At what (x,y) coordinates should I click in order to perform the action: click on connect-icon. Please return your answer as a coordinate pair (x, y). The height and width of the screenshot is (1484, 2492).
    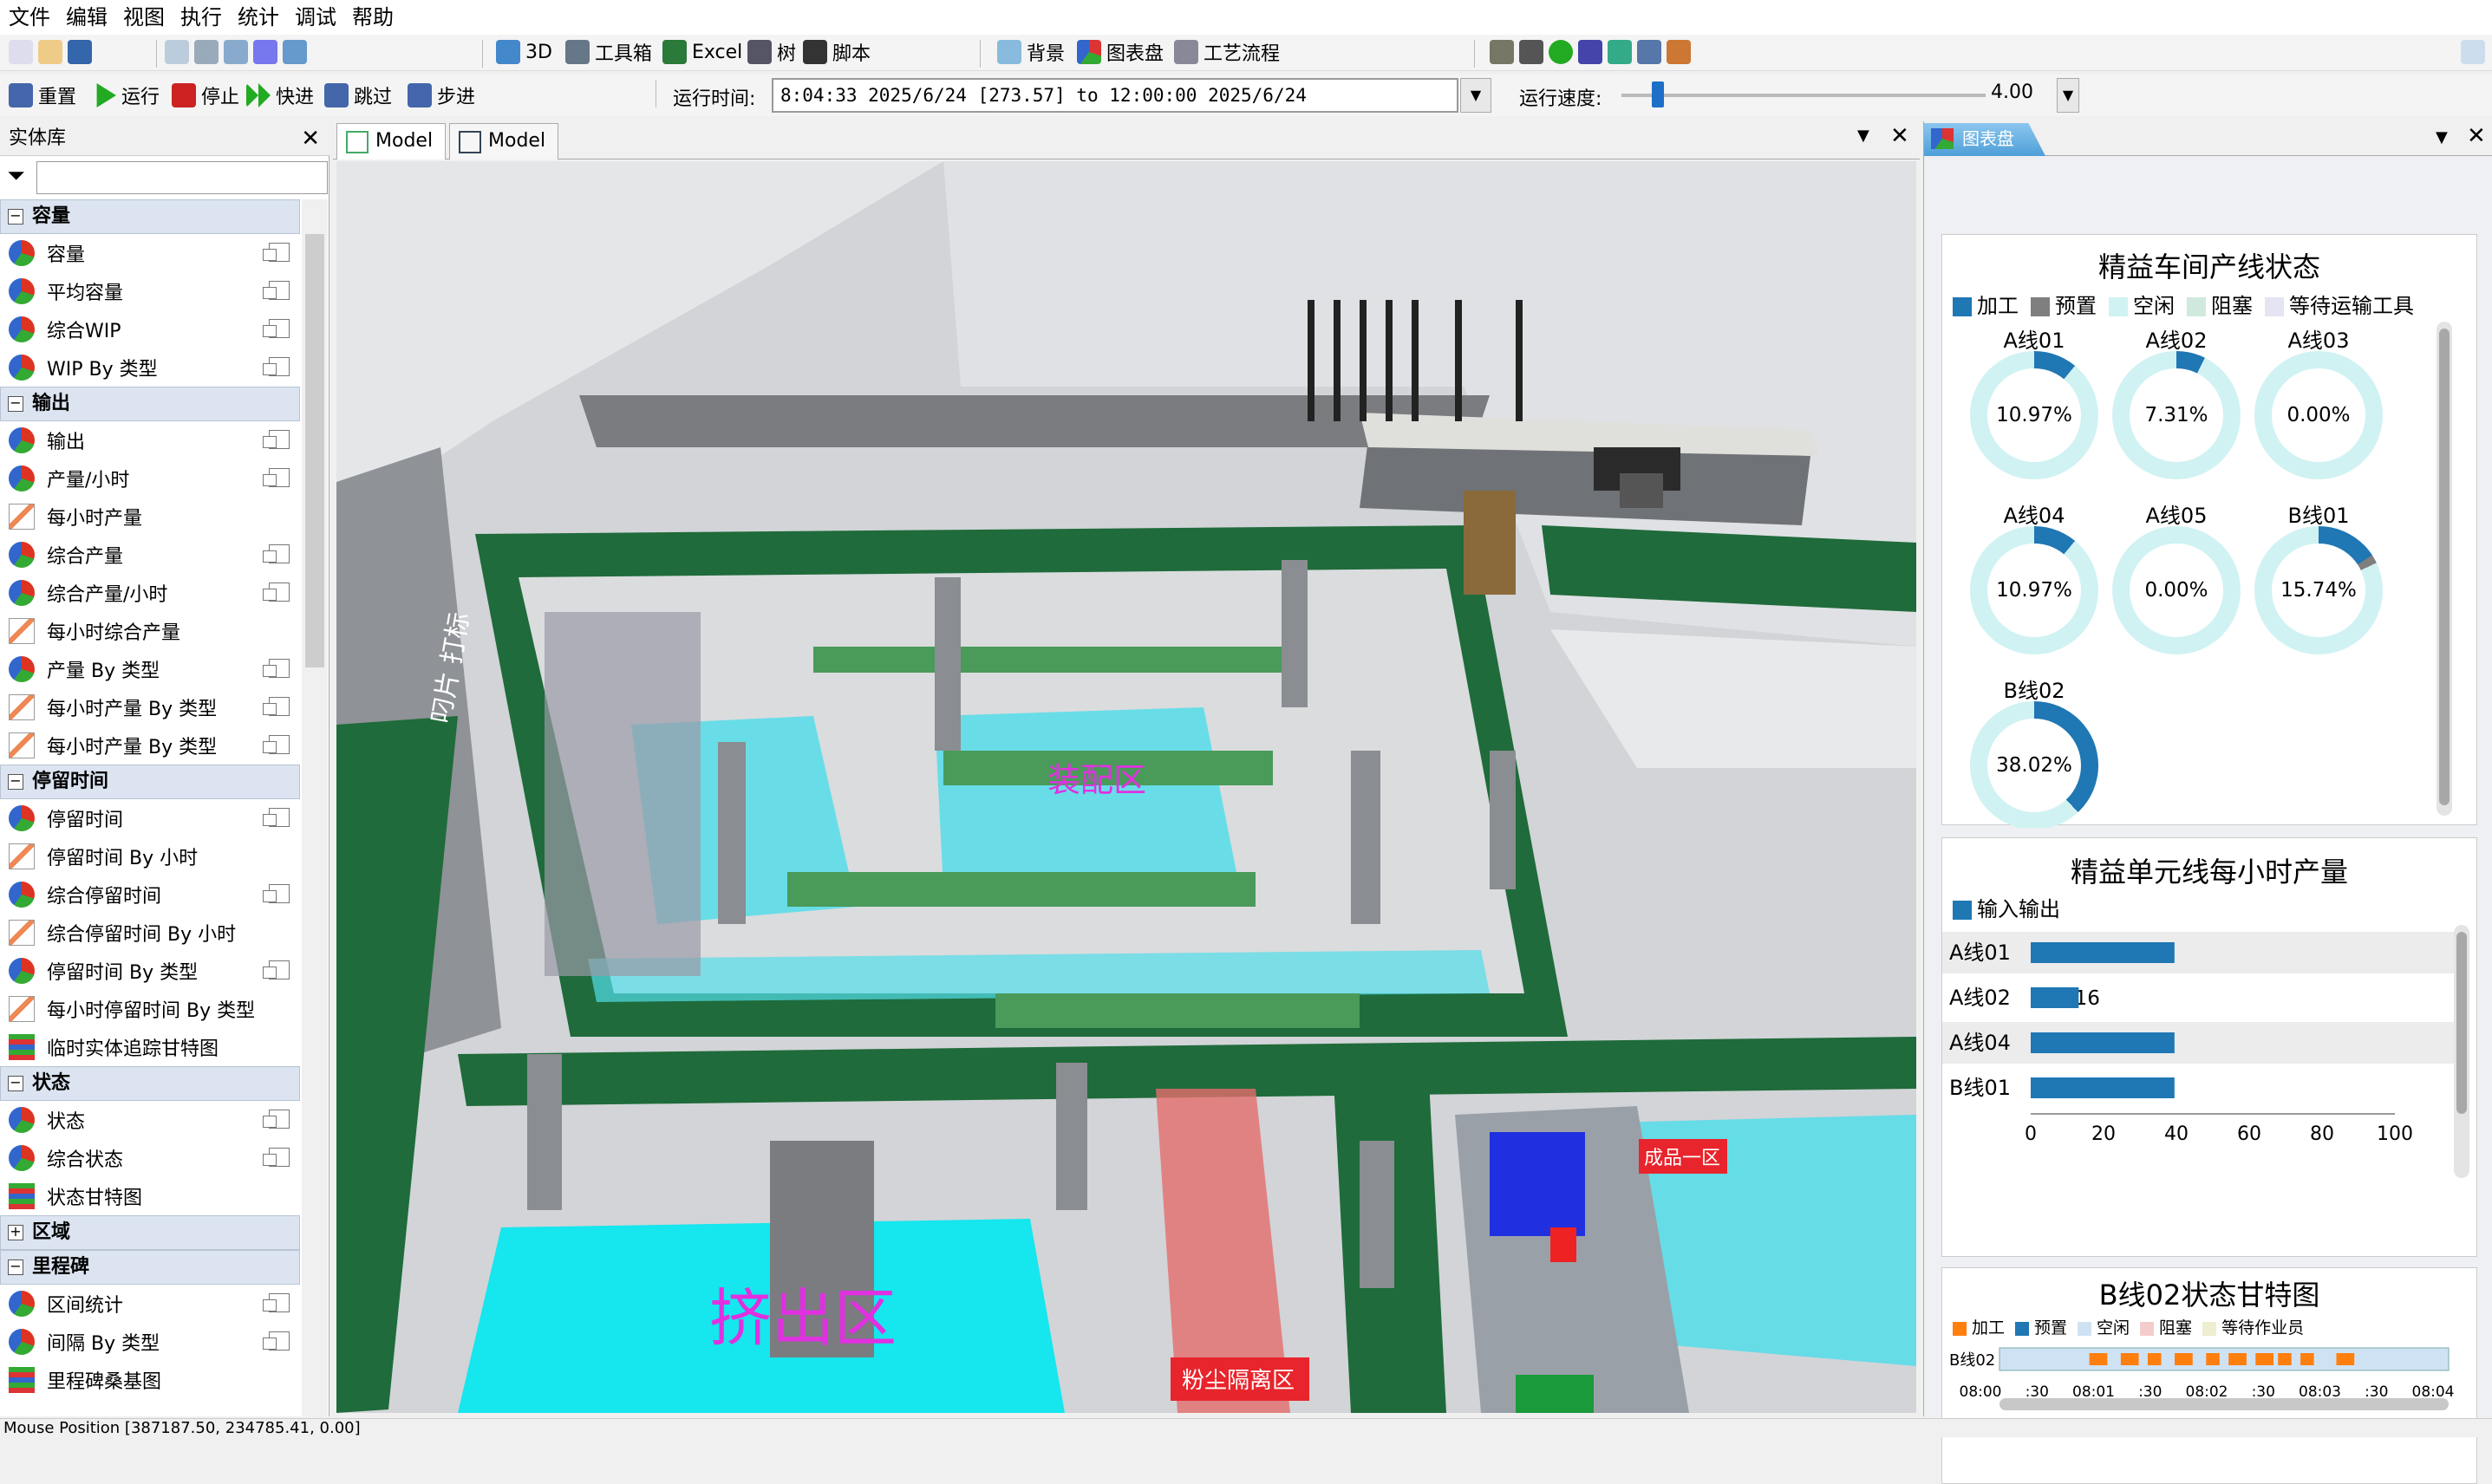
    Looking at the image, I should click on (206, 52).